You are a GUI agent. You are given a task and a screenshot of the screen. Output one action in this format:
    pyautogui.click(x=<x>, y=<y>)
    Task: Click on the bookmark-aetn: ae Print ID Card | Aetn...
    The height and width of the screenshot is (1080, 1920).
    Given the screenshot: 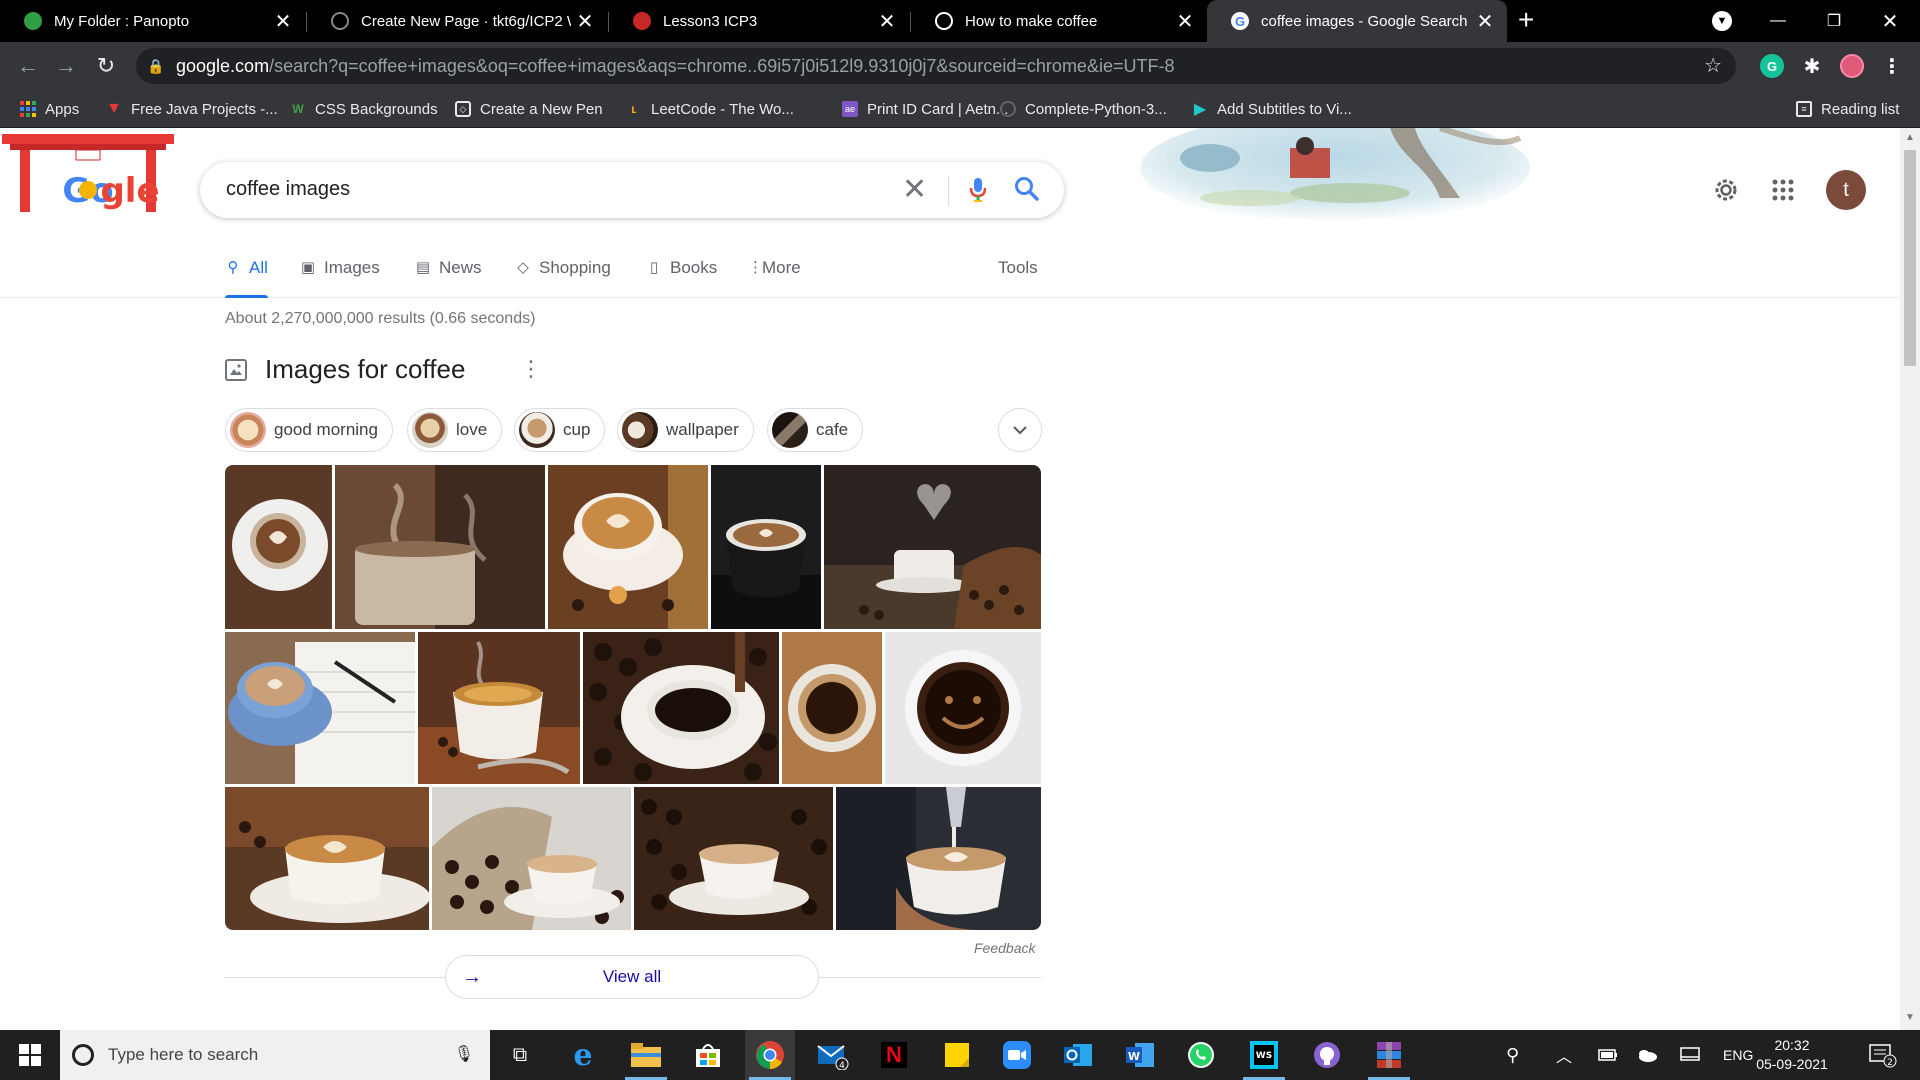 What is the action you would take?
    pyautogui.click(x=925, y=109)
    